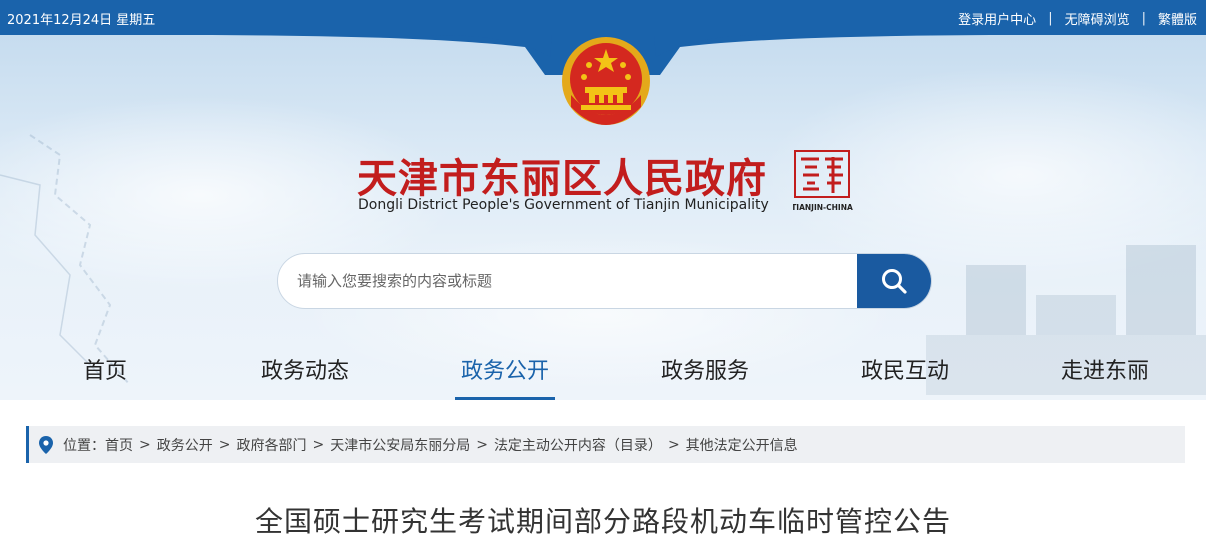 The image size is (1206, 553). I want to click on article-title: 全国硕士研究生考试期间部分路段机动车临时管控公告, so click(602, 521).